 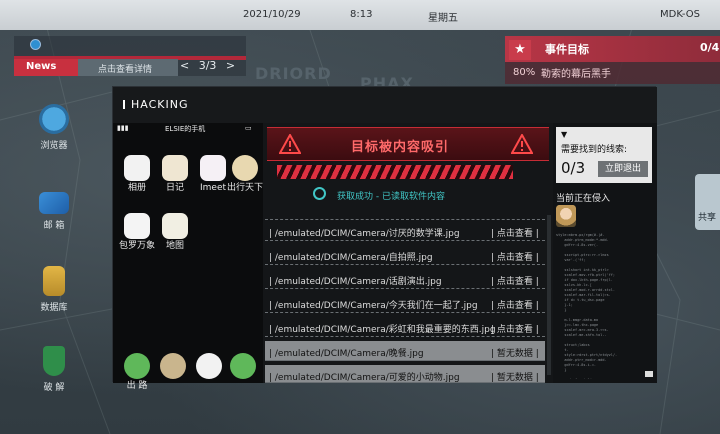 What do you see at coordinates (373, 306) in the screenshot?
I see `file-path: | /emulated/DCIM/Camera/今天我们在一起了.jpg` at bounding box center [373, 306].